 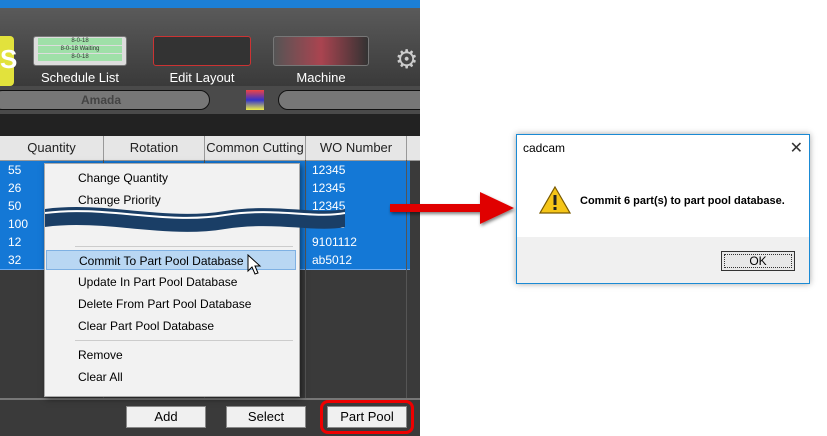 I want to click on close-icon: ✕, so click(x=796, y=148).